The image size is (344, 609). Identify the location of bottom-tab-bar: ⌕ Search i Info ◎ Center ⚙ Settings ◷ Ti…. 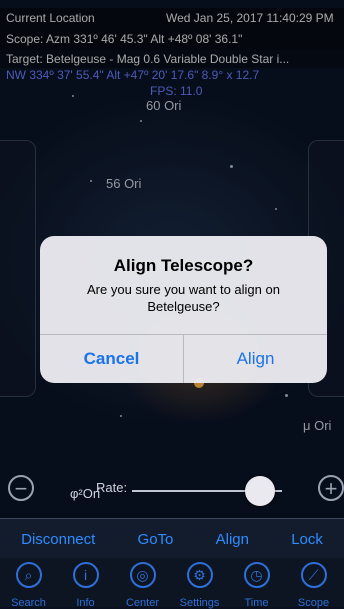
(172, 583).